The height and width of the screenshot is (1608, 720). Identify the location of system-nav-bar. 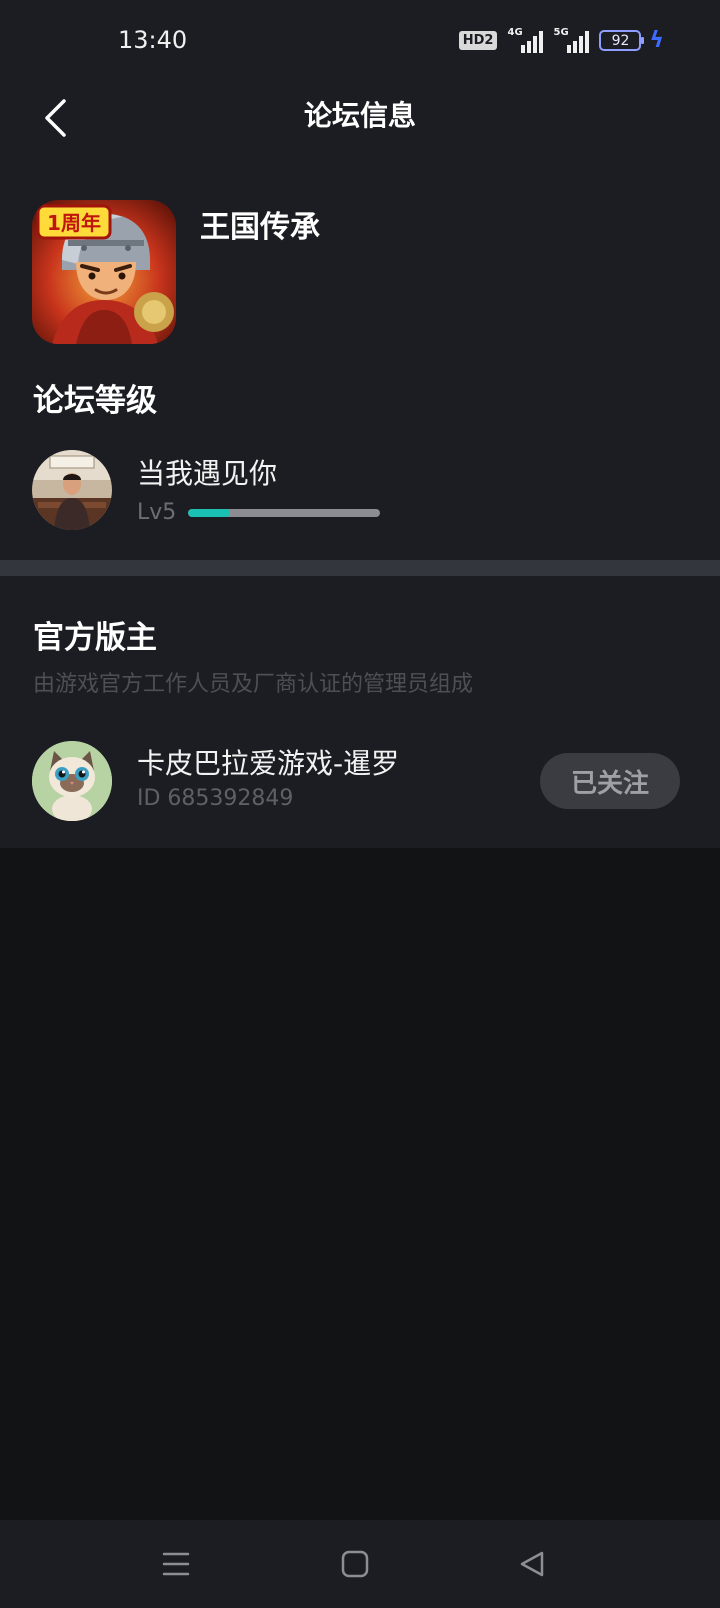
(360, 1564).